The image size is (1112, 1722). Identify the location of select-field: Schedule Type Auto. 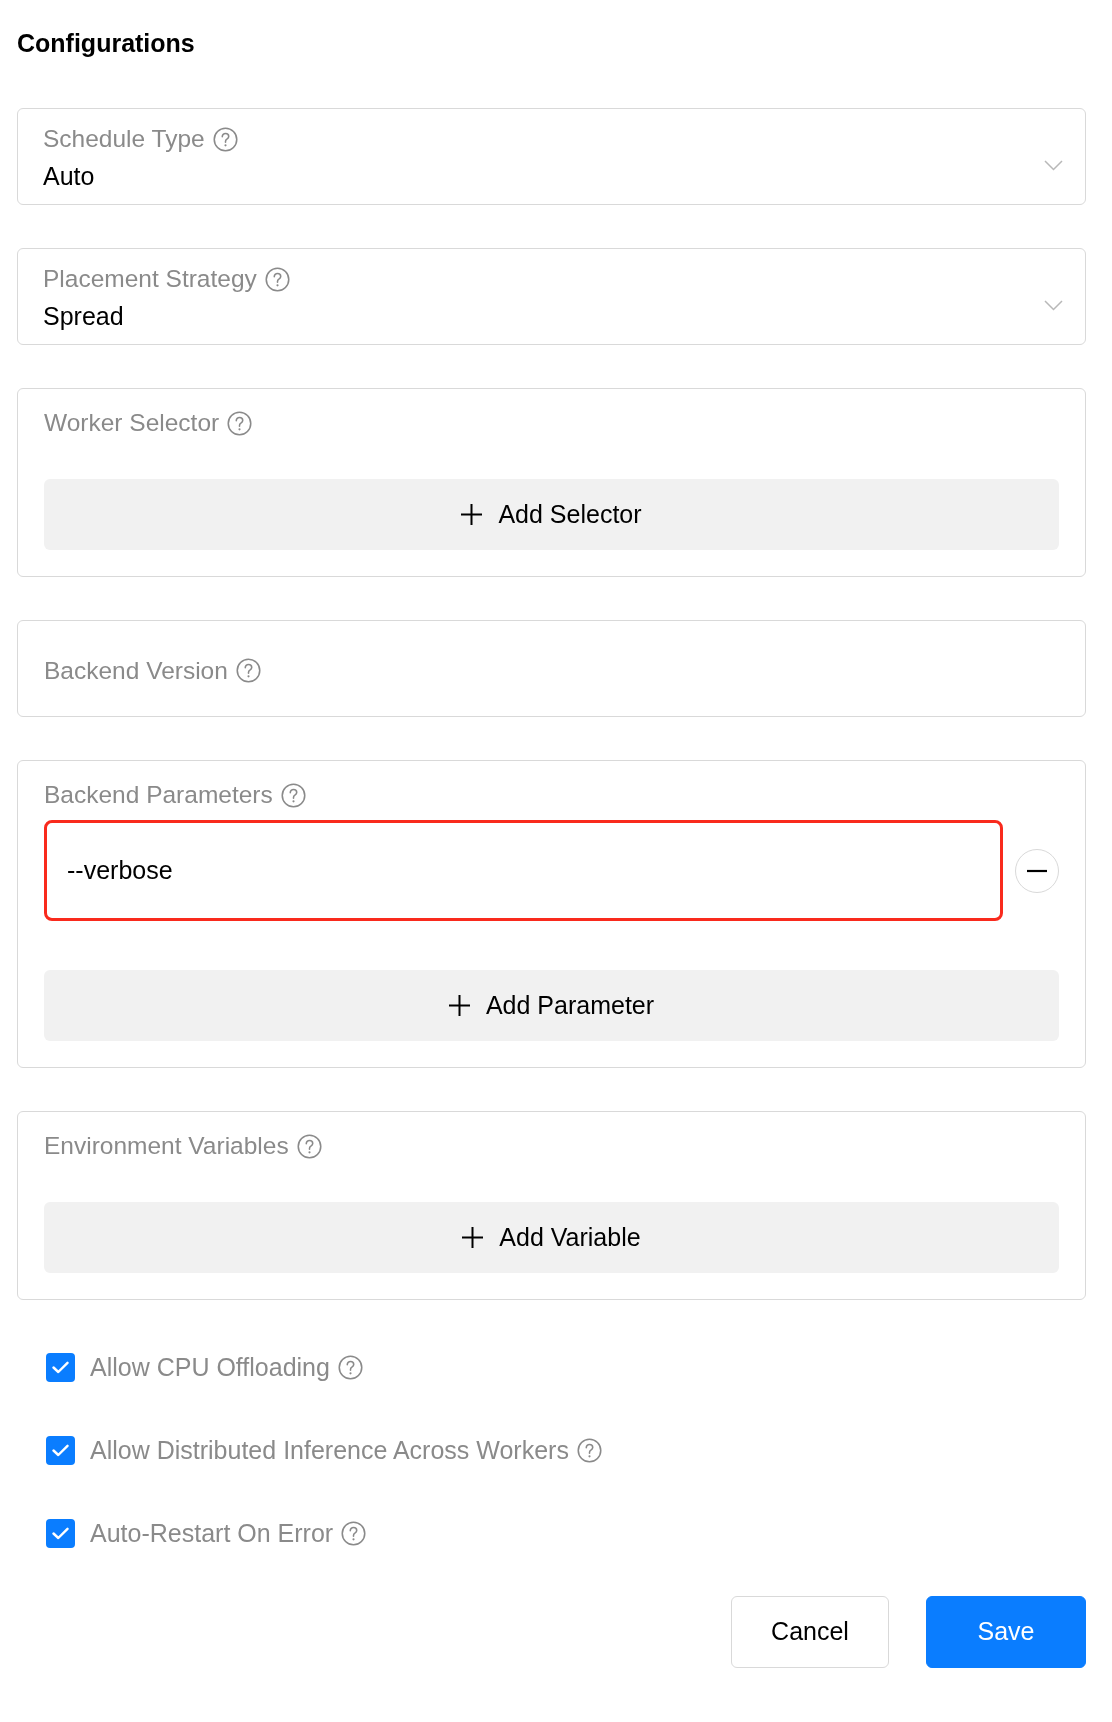
(551, 156).